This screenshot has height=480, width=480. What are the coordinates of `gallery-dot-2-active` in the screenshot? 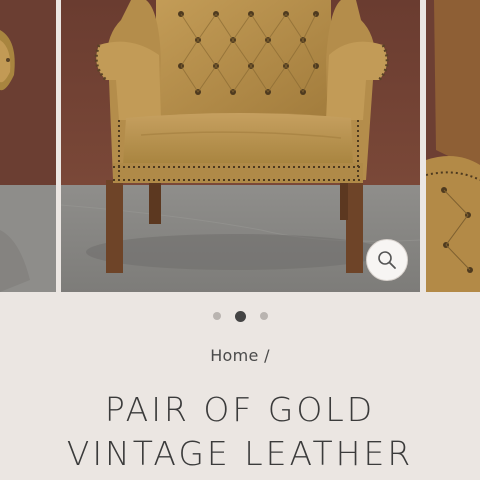 It's located at (240, 316).